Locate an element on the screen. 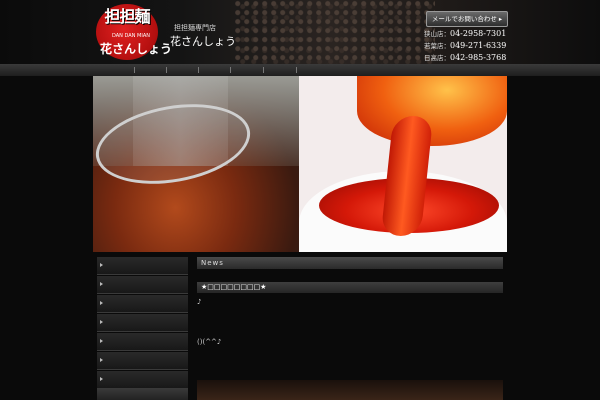 This screenshot has height=400, width=600. phone-number: 049-271-6339 is located at coordinates (478, 45).